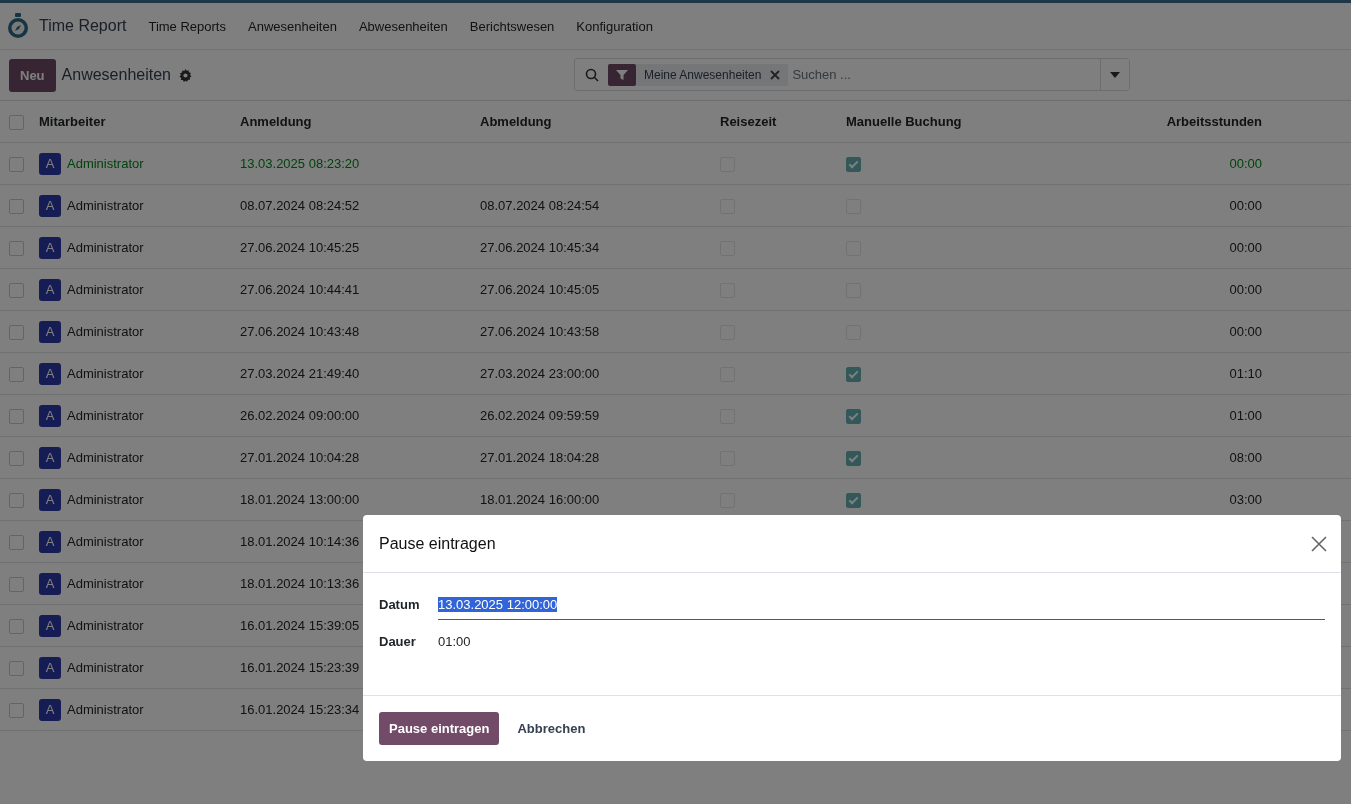 The image size is (1351, 804). What do you see at coordinates (300, 583) in the screenshot?
I see `table-cell: 18.01.2024 10:13:36` at bounding box center [300, 583].